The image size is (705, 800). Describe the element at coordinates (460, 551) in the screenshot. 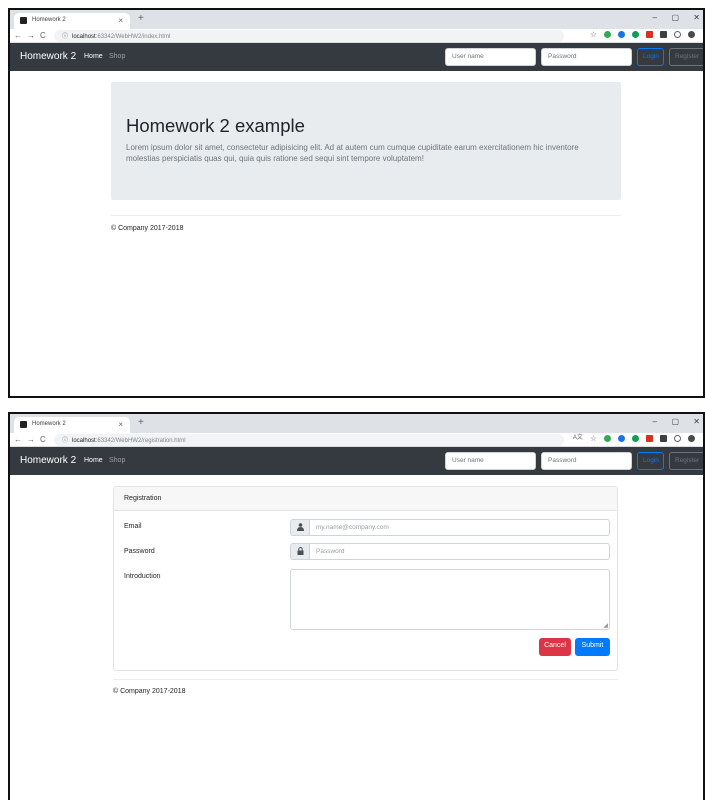

I see `password-field: Password` at that location.